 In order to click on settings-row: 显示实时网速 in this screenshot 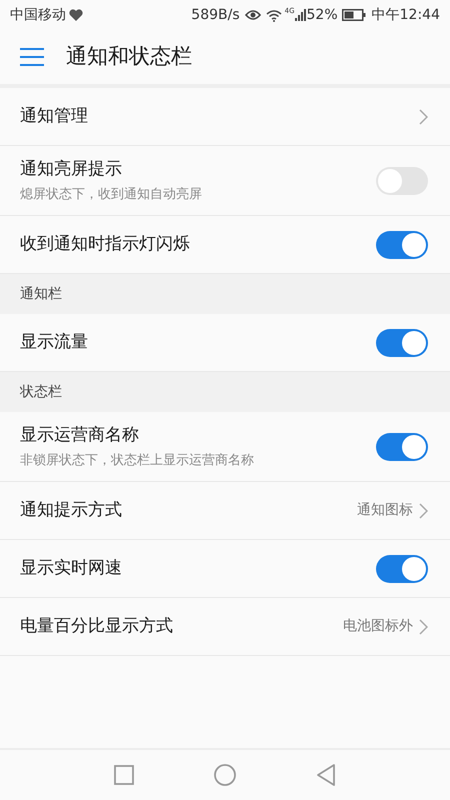, I will do `click(225, 569)`.